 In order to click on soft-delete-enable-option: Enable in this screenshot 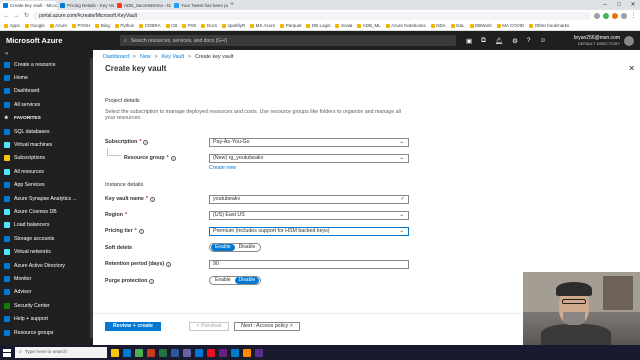, I will do `click(223, 247)`.